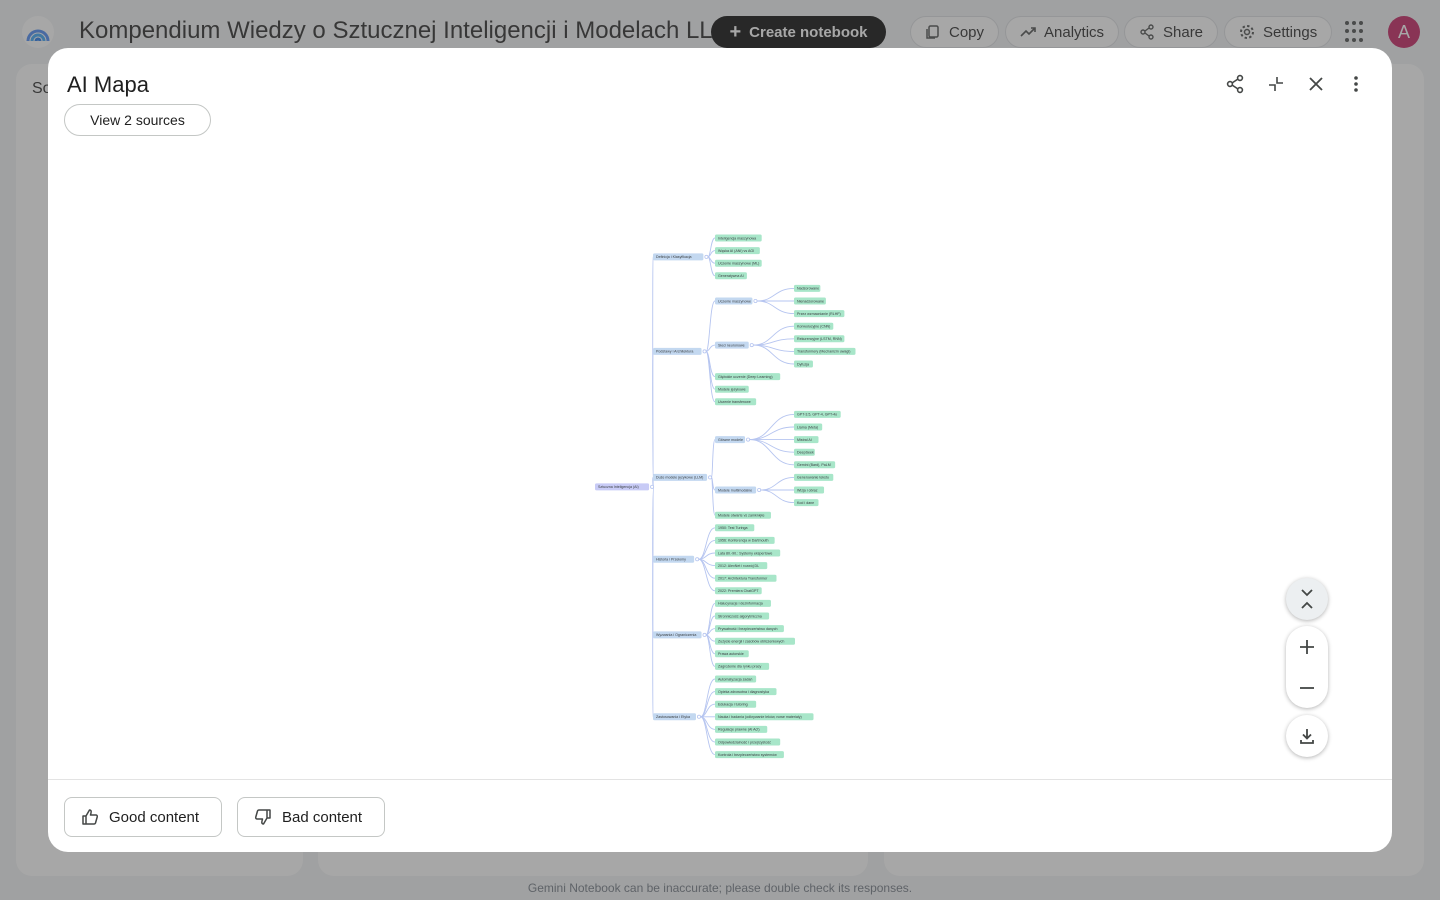 This screenshot has width=1440, height=900. I want to click on mind-map-node: Uczenie maszynowe (ML), so click(738, 263).